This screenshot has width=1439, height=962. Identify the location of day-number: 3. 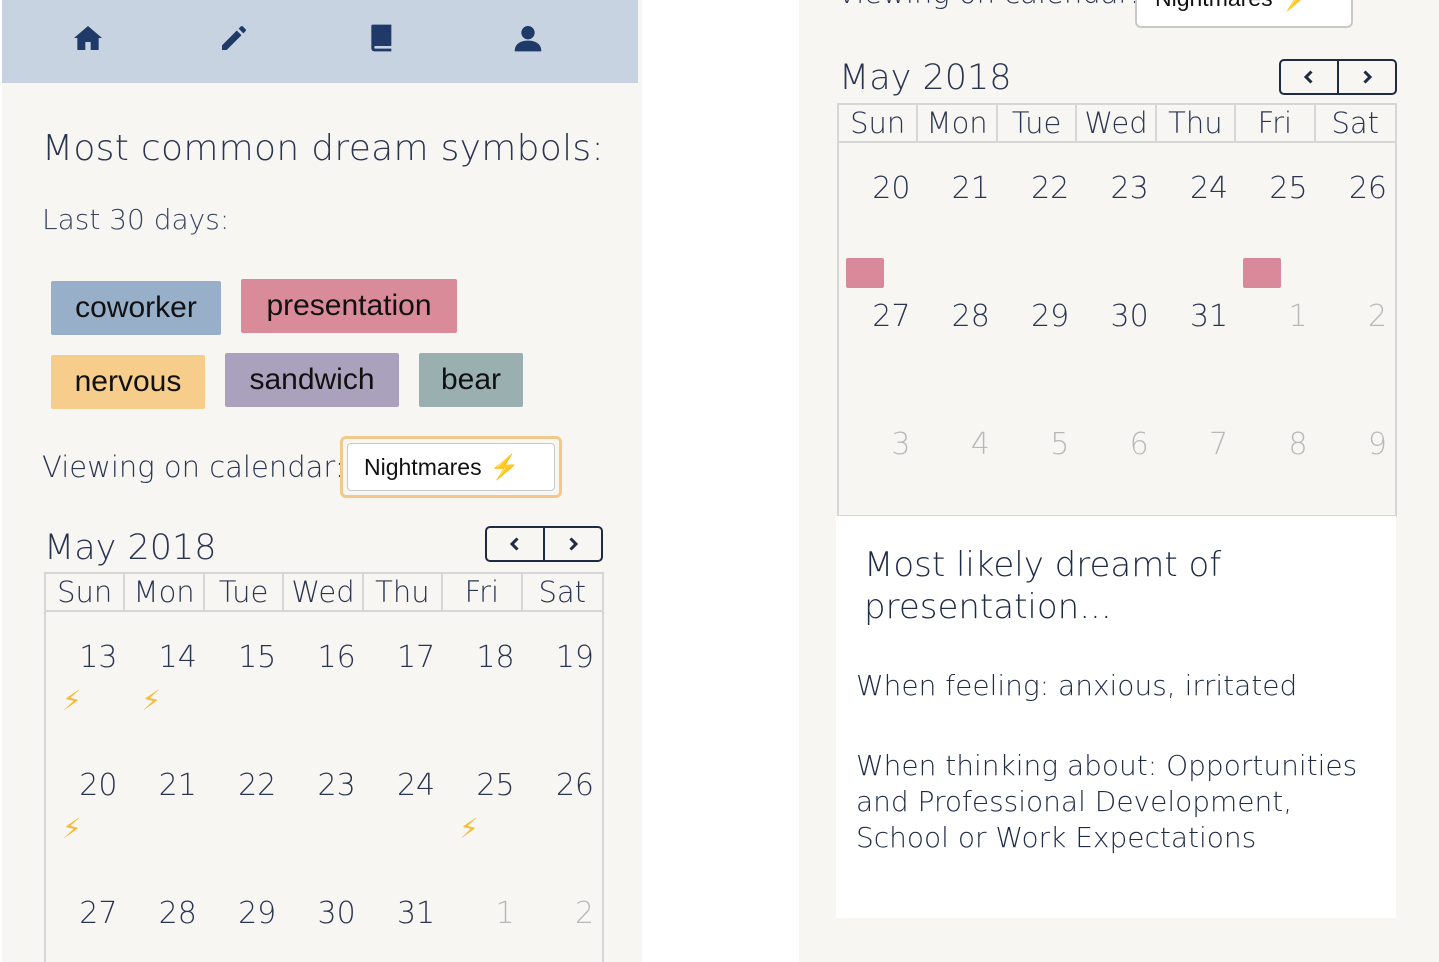
(901, 444).